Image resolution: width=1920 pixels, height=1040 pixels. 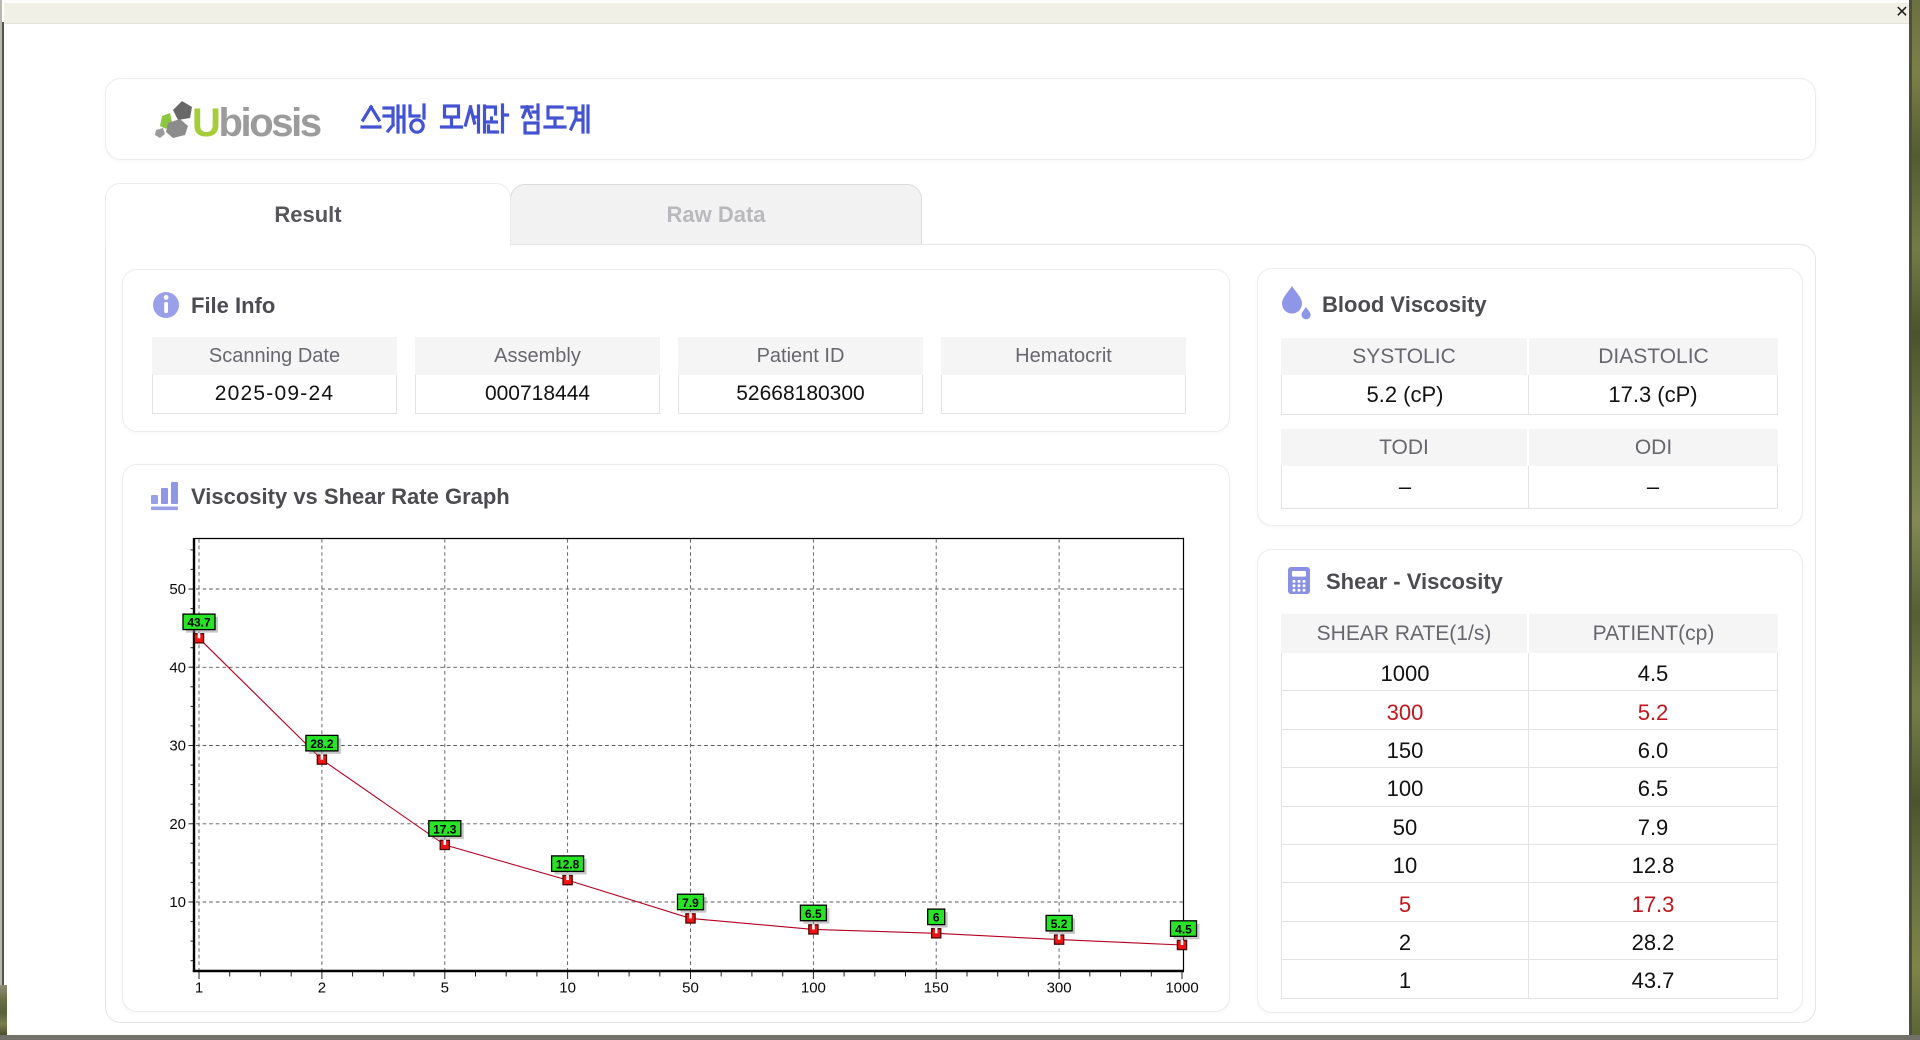 What do you see at coordinates (1059, 924) in the screenshot?
I see `svg-text: 5.2` at bounding box center [1059, 924].